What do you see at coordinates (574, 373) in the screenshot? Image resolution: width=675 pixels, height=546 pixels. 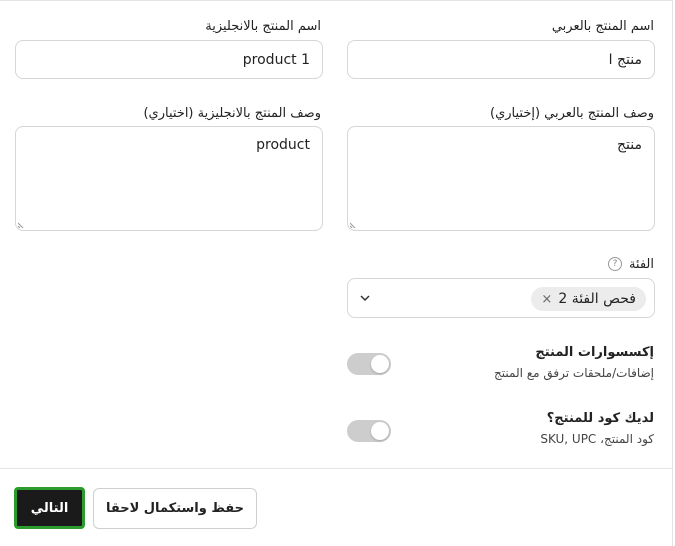 I see `accessories-subtitle: إضافات/ملحقات ترفق مع المنتج` at bounding box center [574, 373].